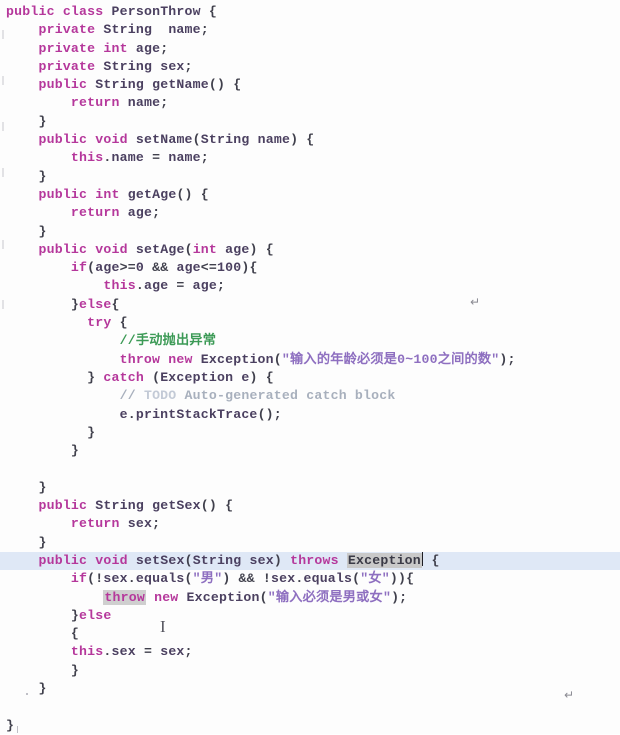  What do you see at coordinates (79, 579) in the screenshot?
I see `token-keyword: if` at bounding box center [79, 579].